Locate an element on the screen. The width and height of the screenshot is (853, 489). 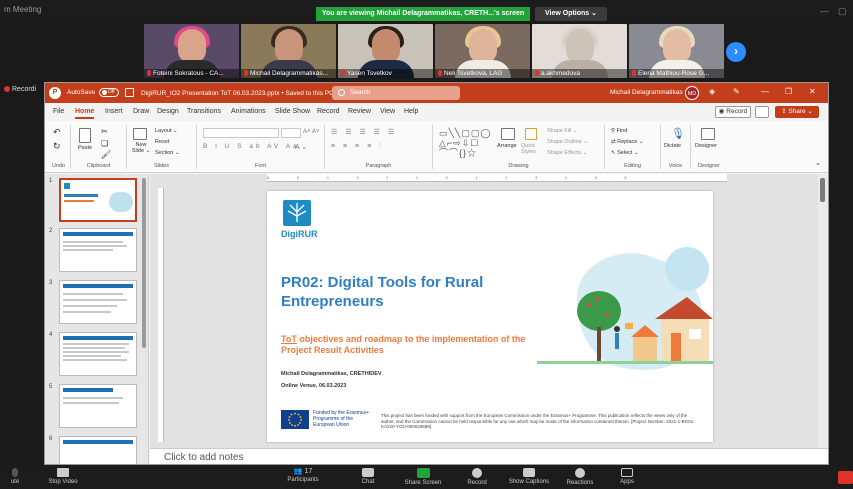
tab-help: Help is located at coordinates (411, 111).